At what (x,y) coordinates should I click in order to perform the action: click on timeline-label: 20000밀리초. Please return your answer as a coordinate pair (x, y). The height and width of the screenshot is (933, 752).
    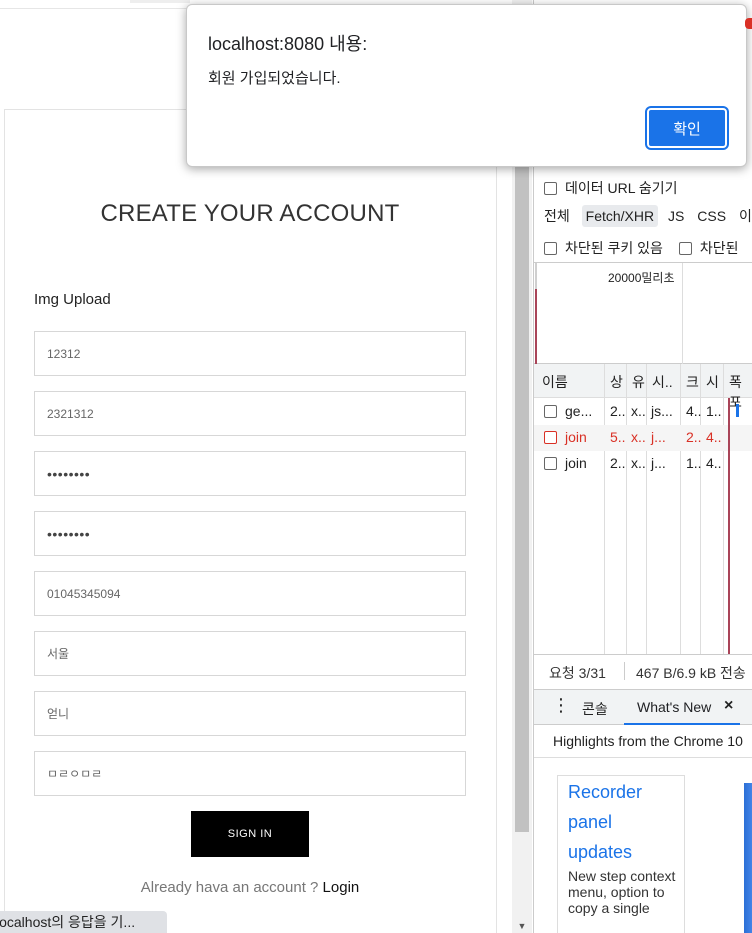
    Looking at the image, I should click on (641, 278).